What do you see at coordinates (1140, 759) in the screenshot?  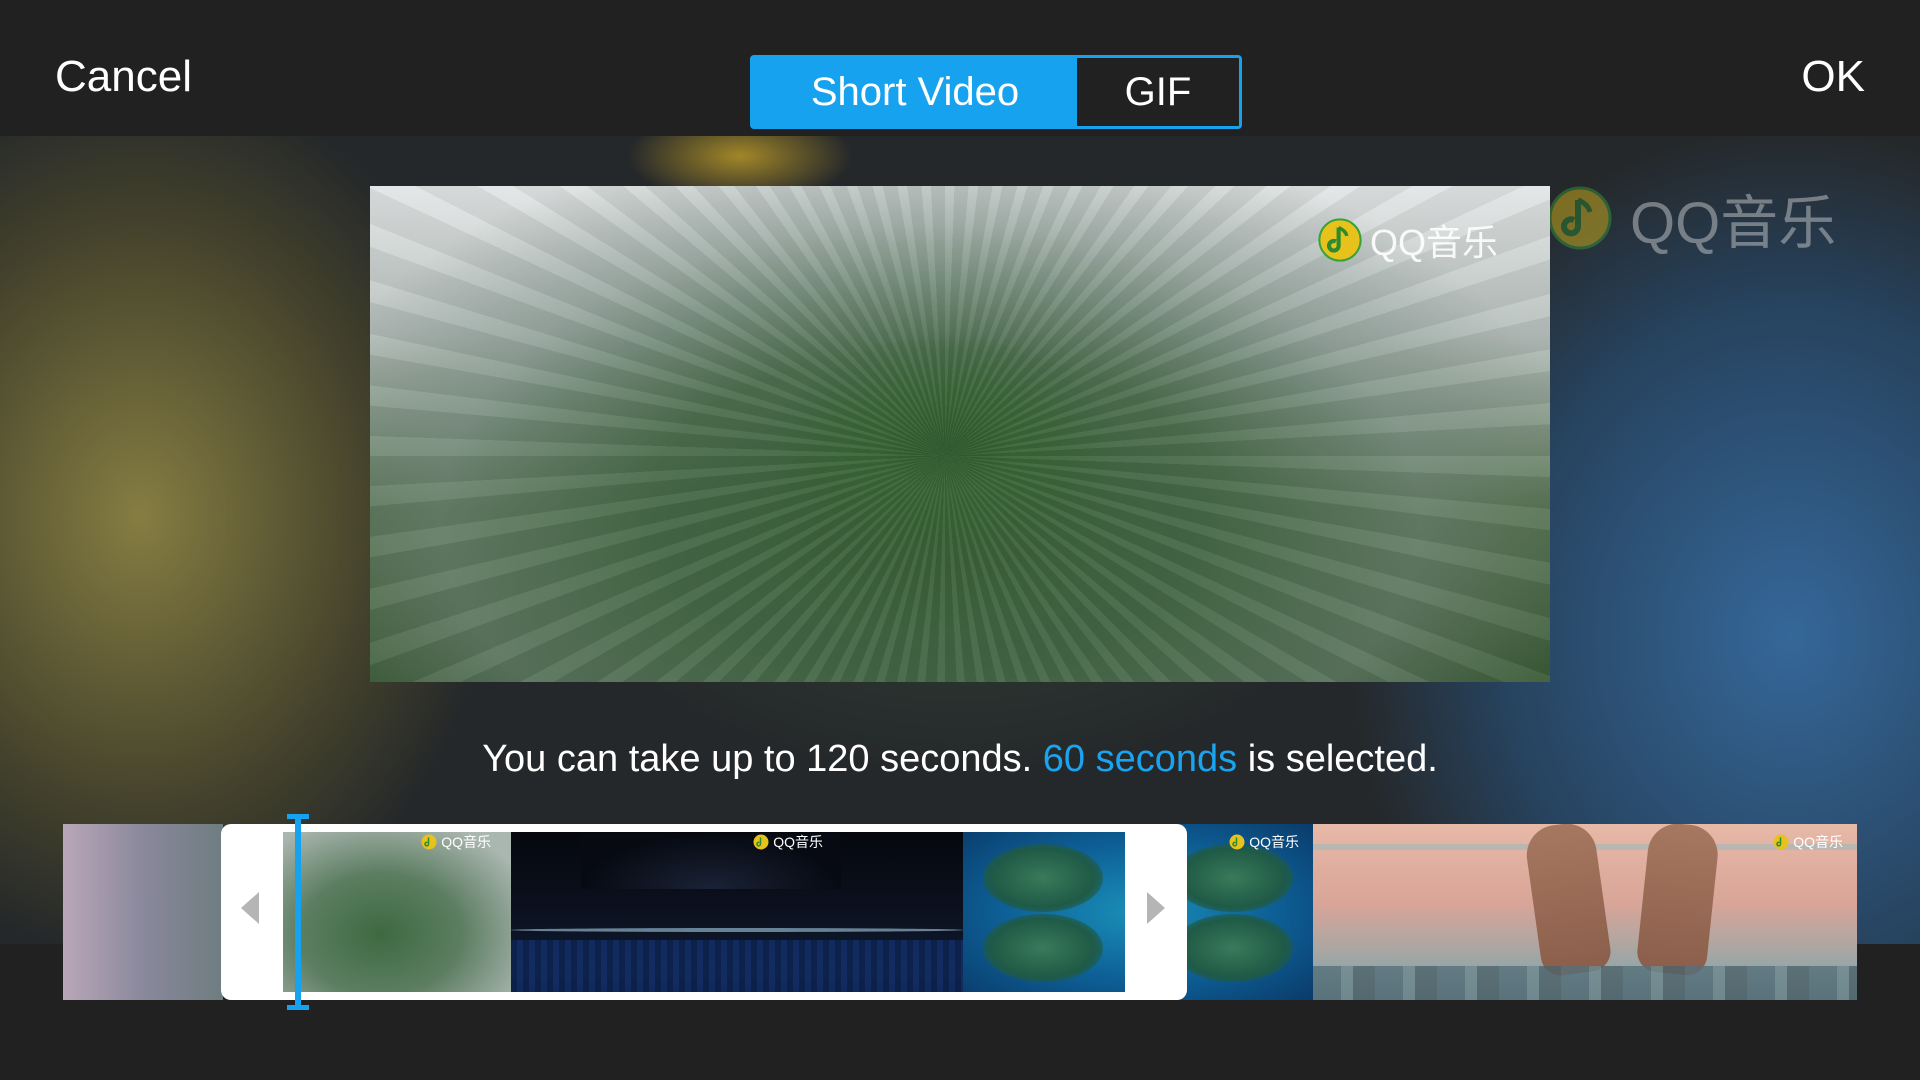 I see `selected-duration: 60 seconds` at bounding box center [1140, 759].